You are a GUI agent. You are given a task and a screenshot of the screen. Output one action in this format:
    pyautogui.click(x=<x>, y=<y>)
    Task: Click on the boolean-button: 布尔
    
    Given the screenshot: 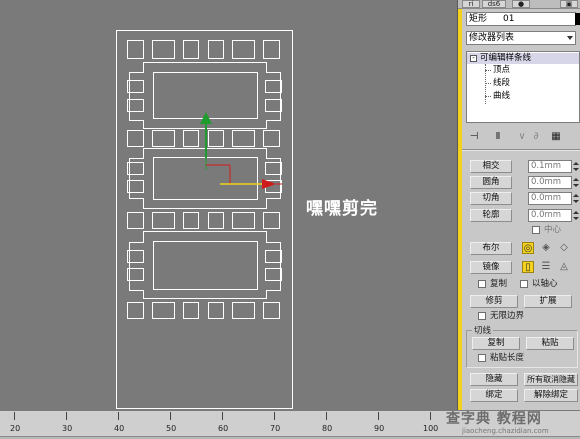 What is the action you would take?
    pyautogui.click(x=491, y=248)
    